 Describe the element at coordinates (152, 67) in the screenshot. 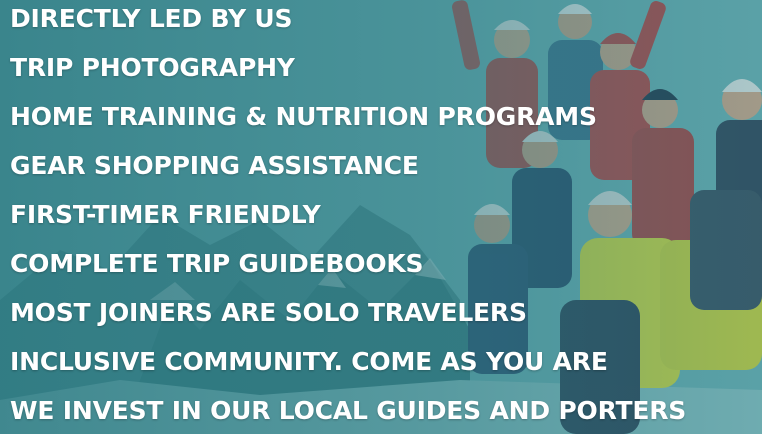

I see `feature-item: TRIP PHOTOGRAPHY` at that location.